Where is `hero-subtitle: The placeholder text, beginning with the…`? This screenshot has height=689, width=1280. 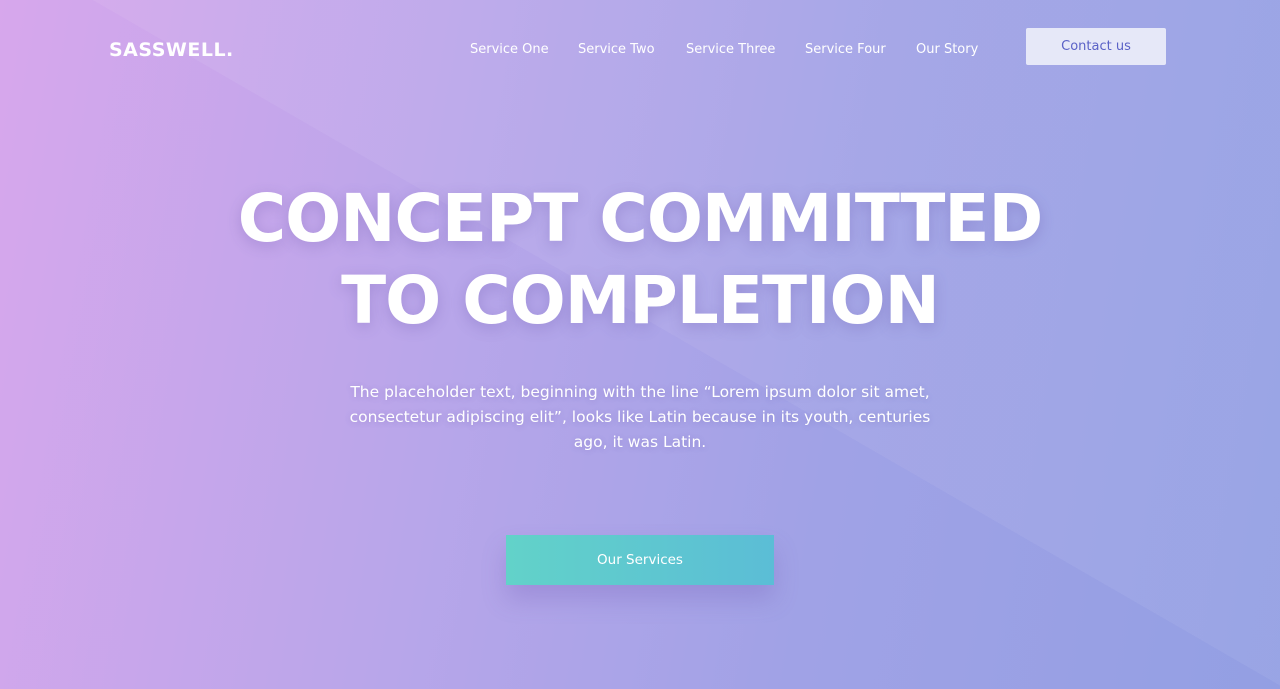
hero-subtitle: The placeholder text, beginning with the… is located at coordinates (640, 417).